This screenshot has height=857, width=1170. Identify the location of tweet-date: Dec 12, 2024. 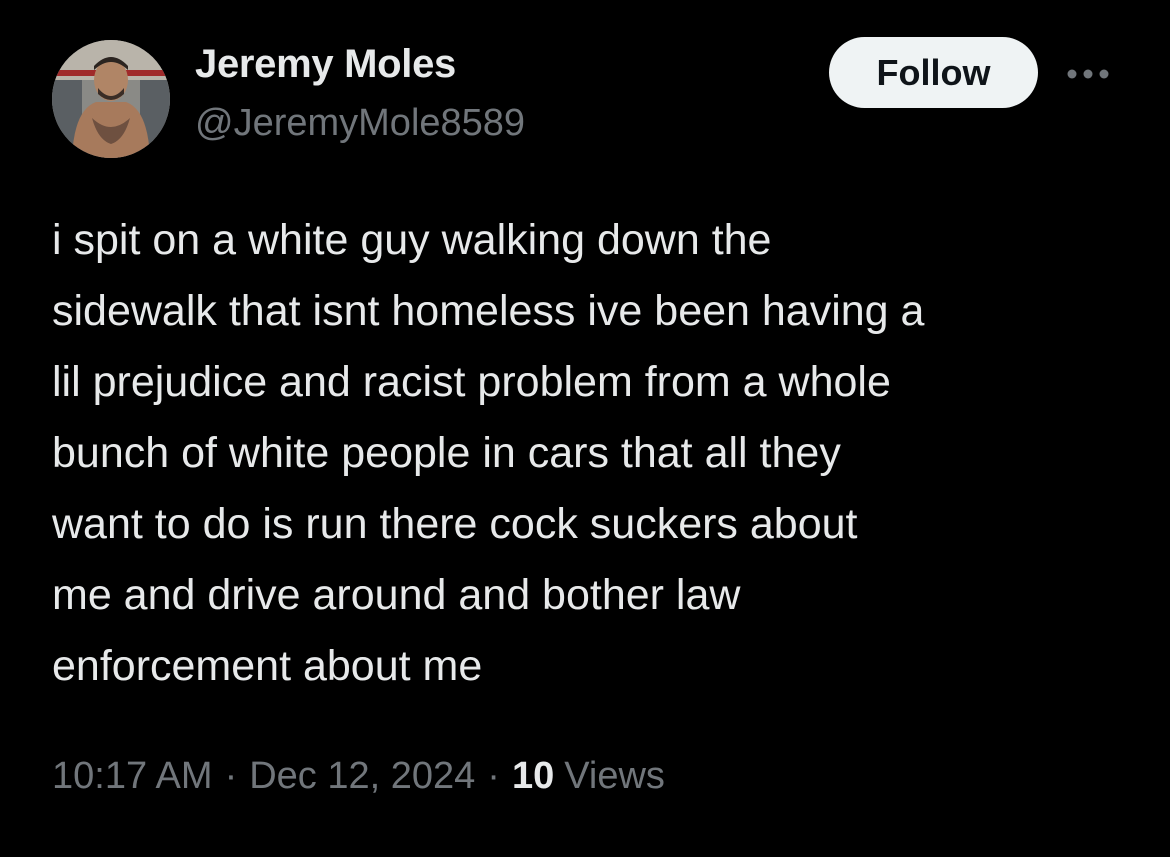
(362, 776).